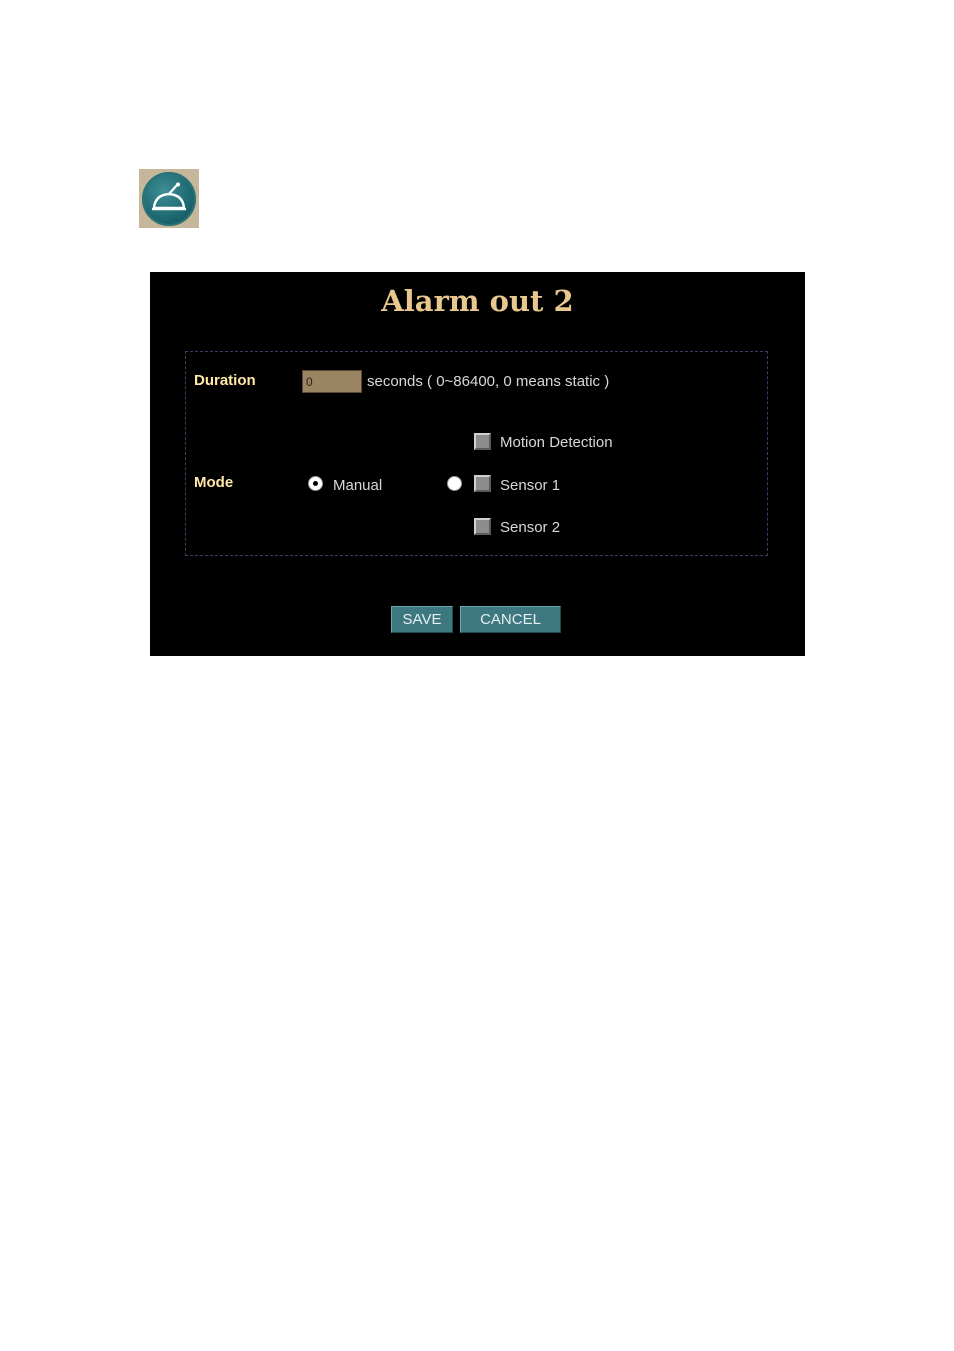 The image size is (954, 1351). Describe the element at coordinates (422, 619) in the screenshot. I see `save-button: SAVE` at that location.